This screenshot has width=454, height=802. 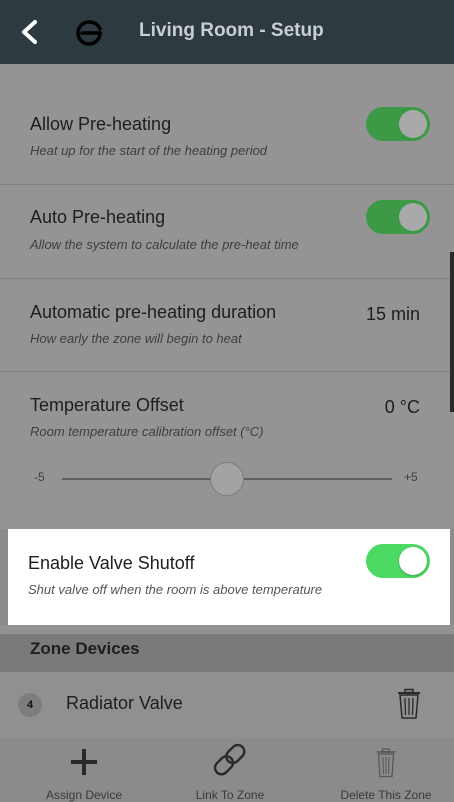 I want to click on page-title: Living Room - Setup, so click(x=231, y=30).